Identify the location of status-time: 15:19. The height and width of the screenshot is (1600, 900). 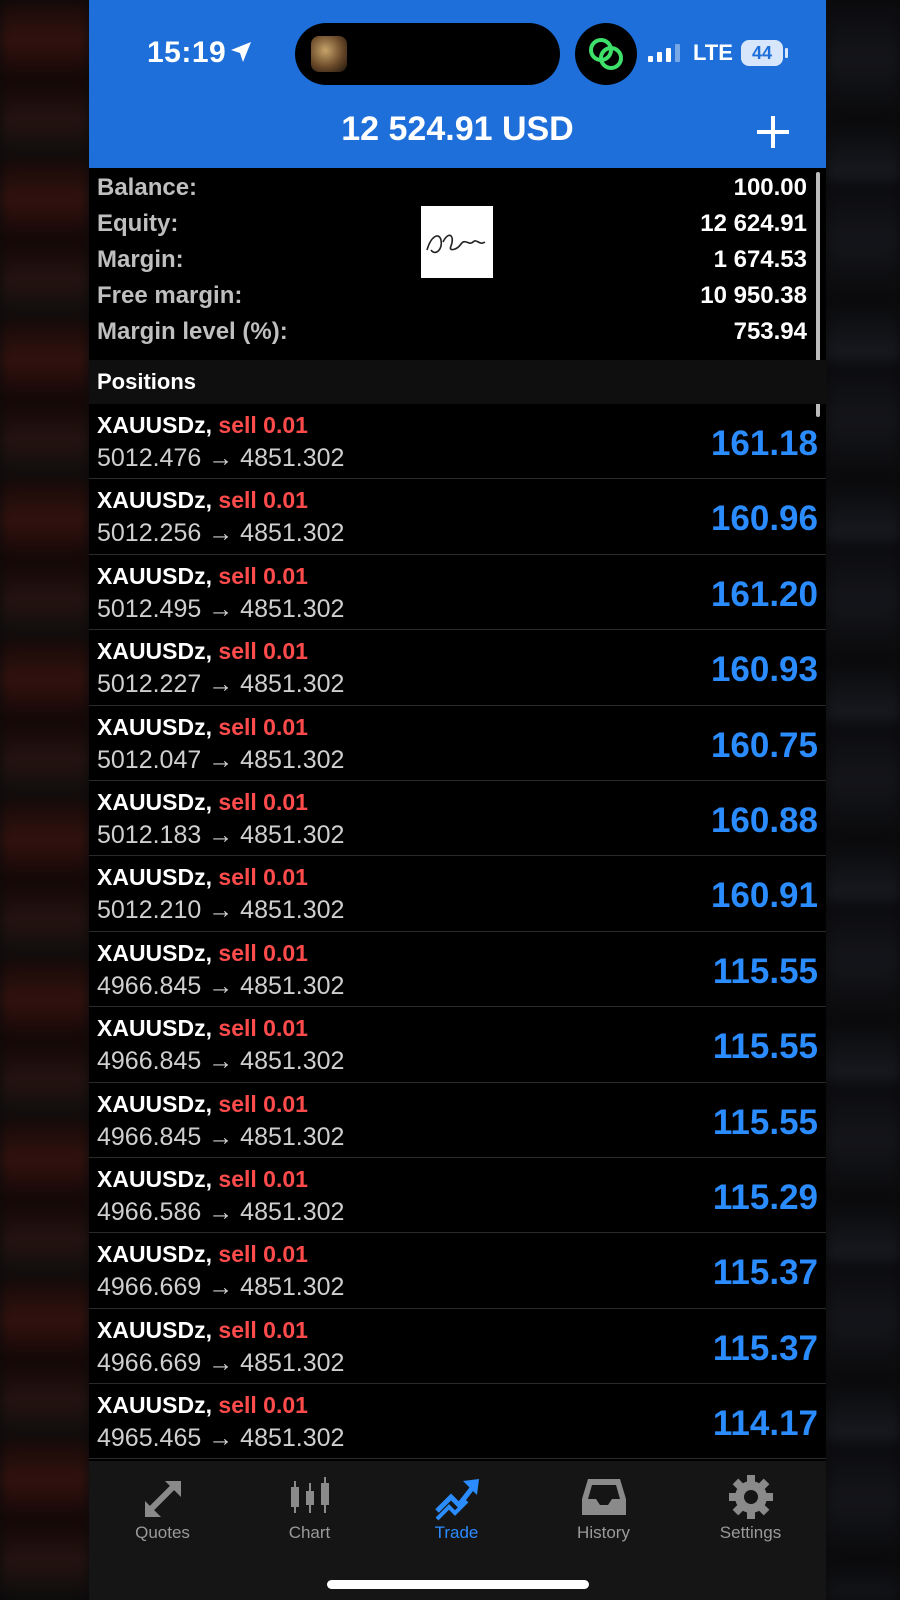
(187, 52).